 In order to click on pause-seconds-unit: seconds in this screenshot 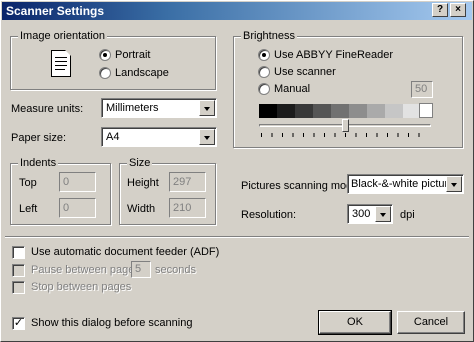, I will do `click(175, 270)`.